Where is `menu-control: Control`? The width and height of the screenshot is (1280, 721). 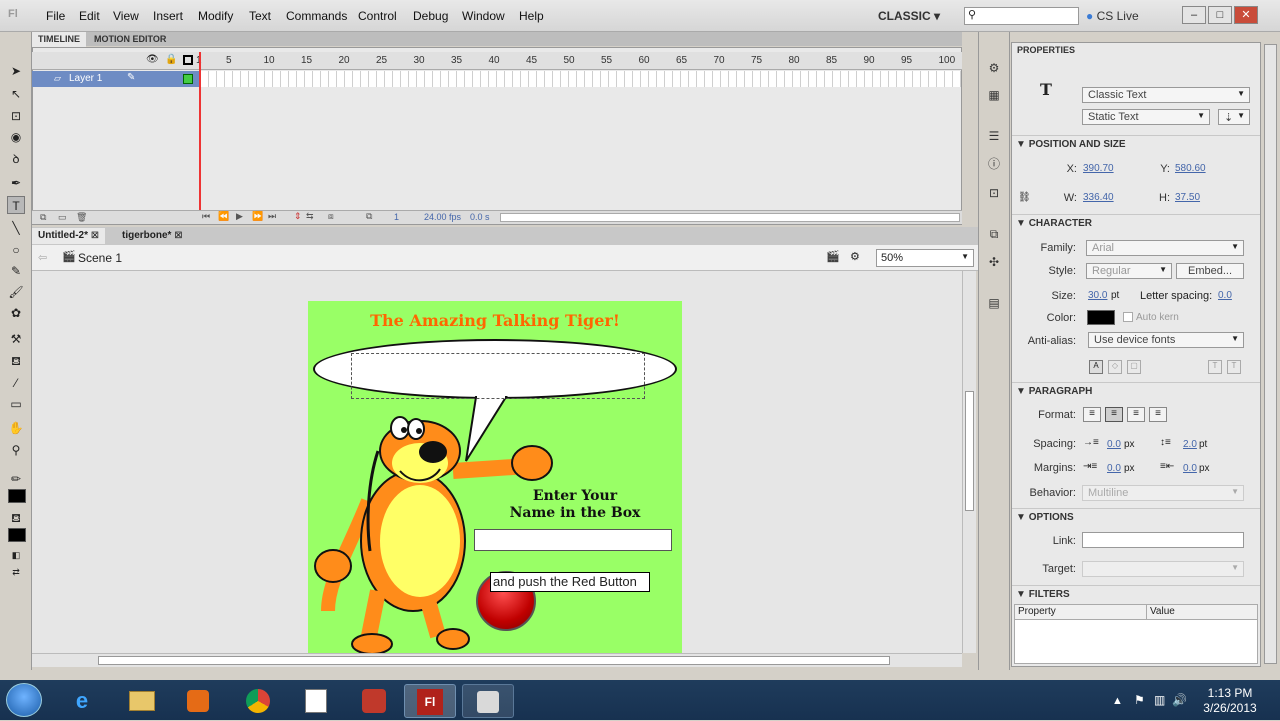
menu-control: Control is located at coordinates (377, 16).